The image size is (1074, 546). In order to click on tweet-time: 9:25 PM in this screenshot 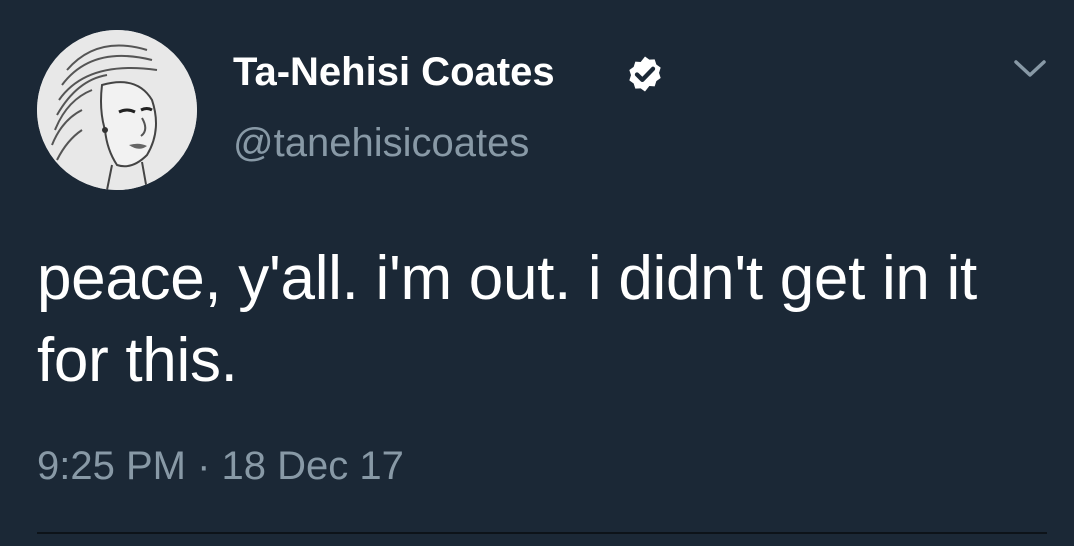, I will do `click(111, 466)`.